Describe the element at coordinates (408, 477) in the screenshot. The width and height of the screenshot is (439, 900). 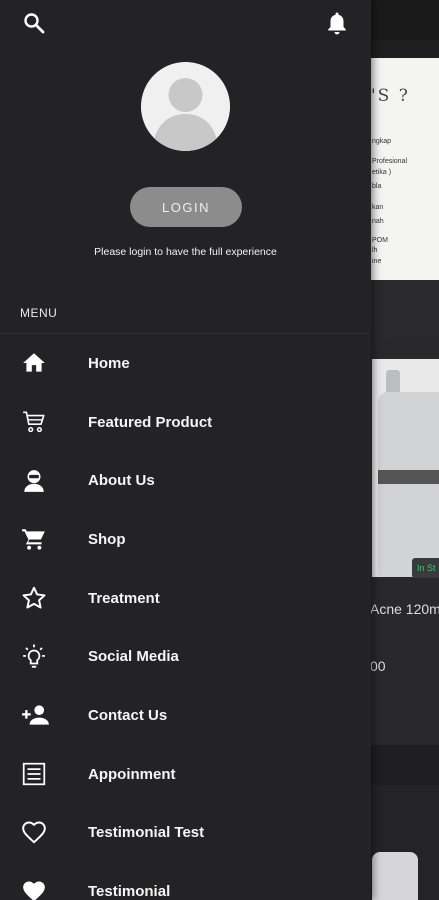
I see `product-bottle-label` at that location.